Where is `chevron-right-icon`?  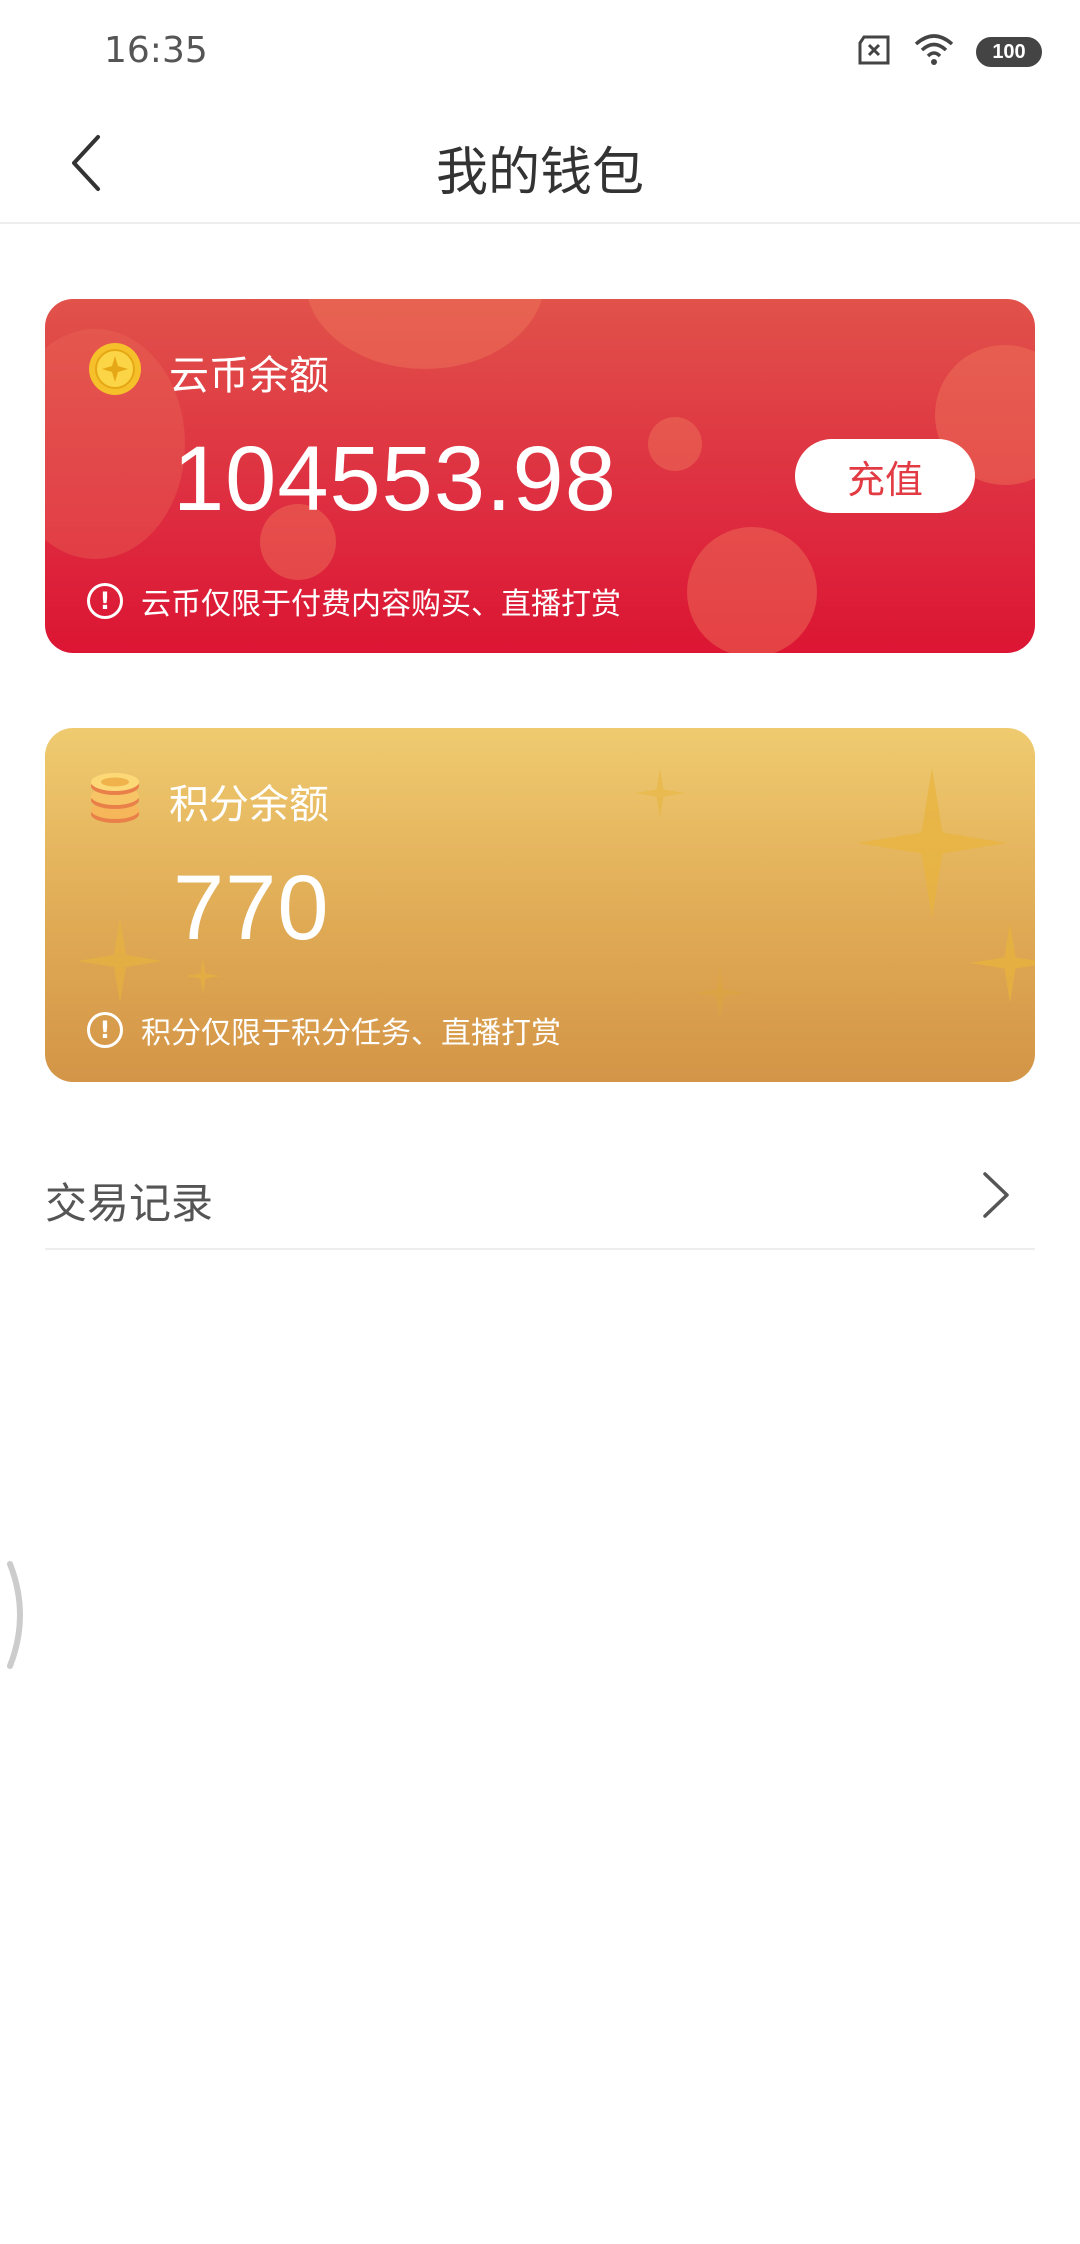 chevron-right-icon is located at coordinates (996, 1195).